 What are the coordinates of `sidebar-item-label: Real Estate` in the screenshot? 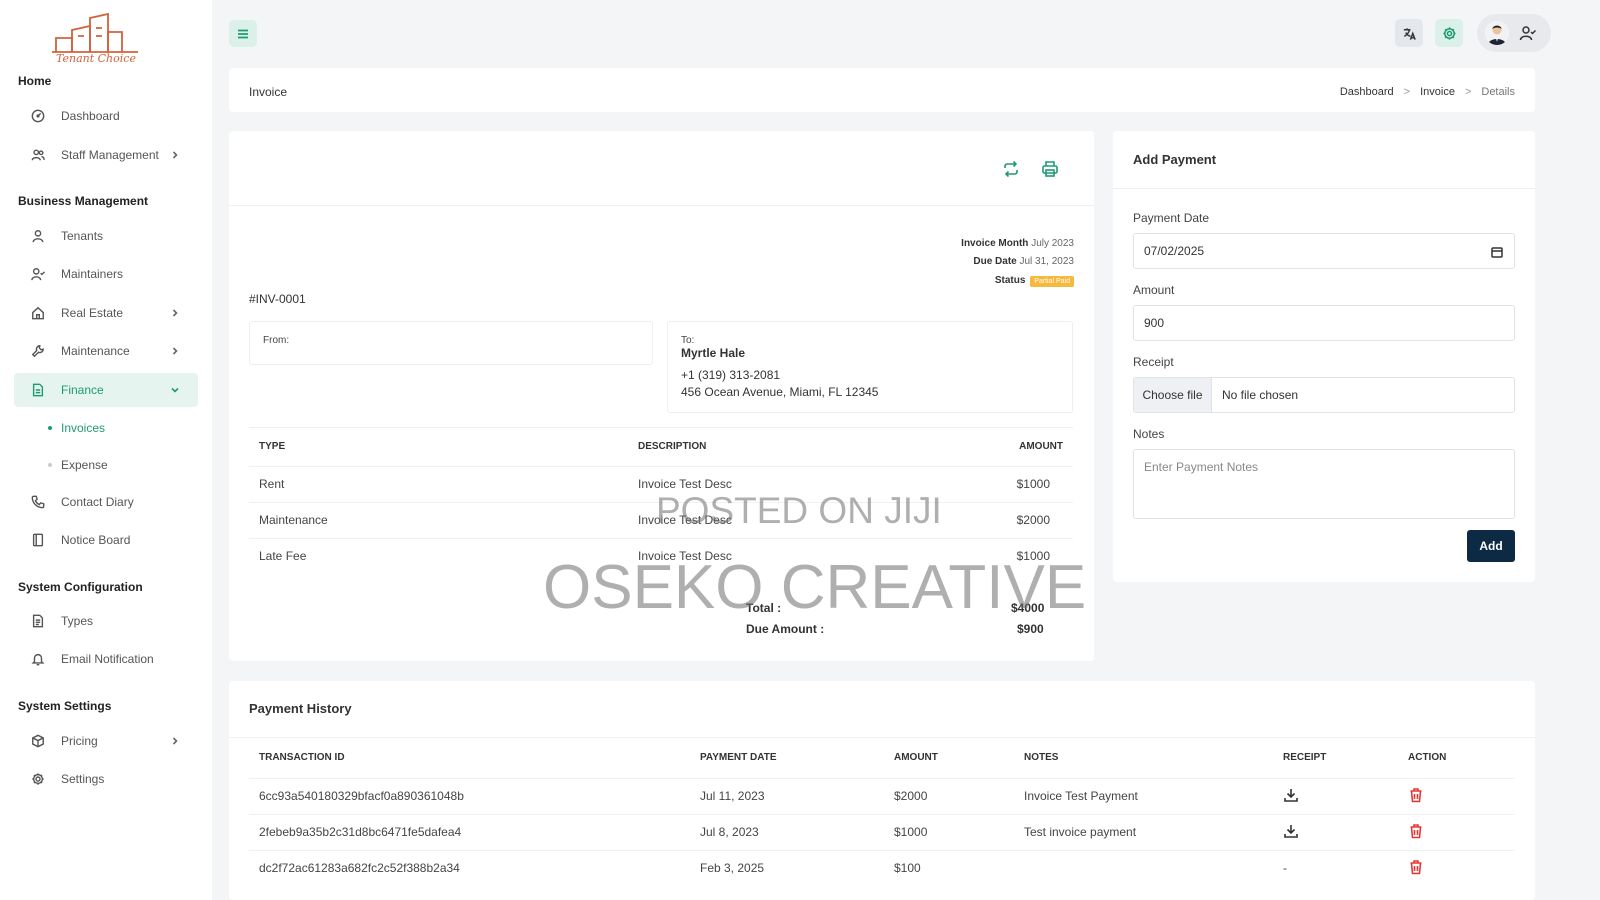 It's located at (92, 313).